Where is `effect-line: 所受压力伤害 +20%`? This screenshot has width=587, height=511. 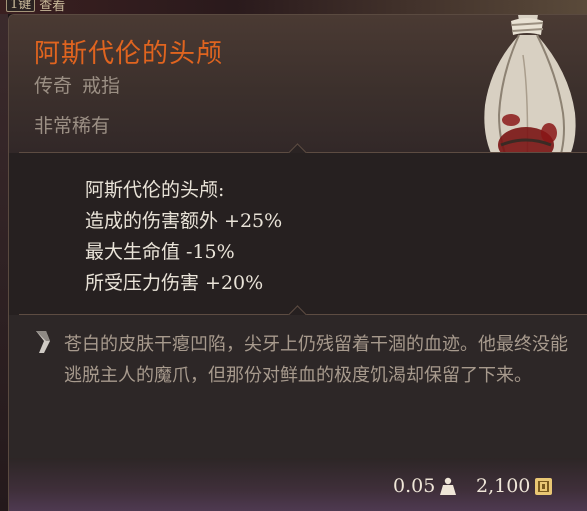 effect-line: 所受压力伤害 +20% is located at coordinates (174, 283).